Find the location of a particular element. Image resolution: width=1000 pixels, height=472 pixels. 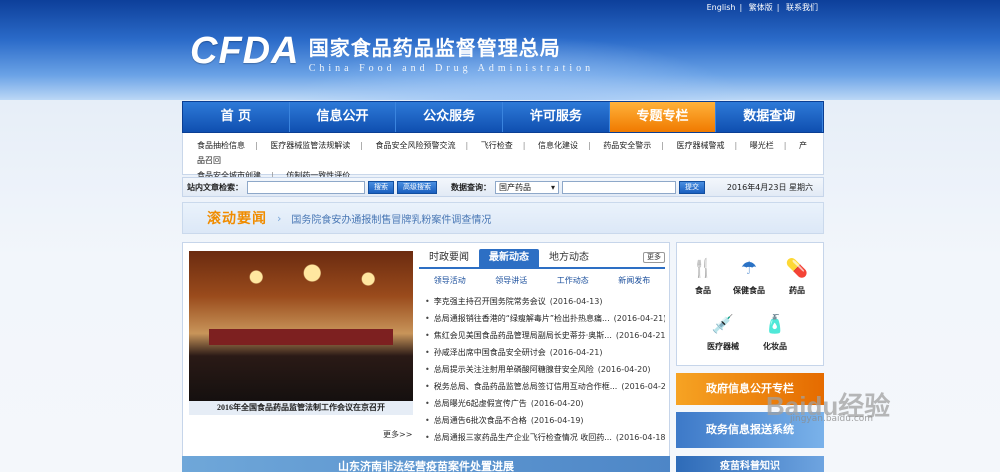

service-medical-devices: 💉 医疗器械 is located at coordinates (723, 332).